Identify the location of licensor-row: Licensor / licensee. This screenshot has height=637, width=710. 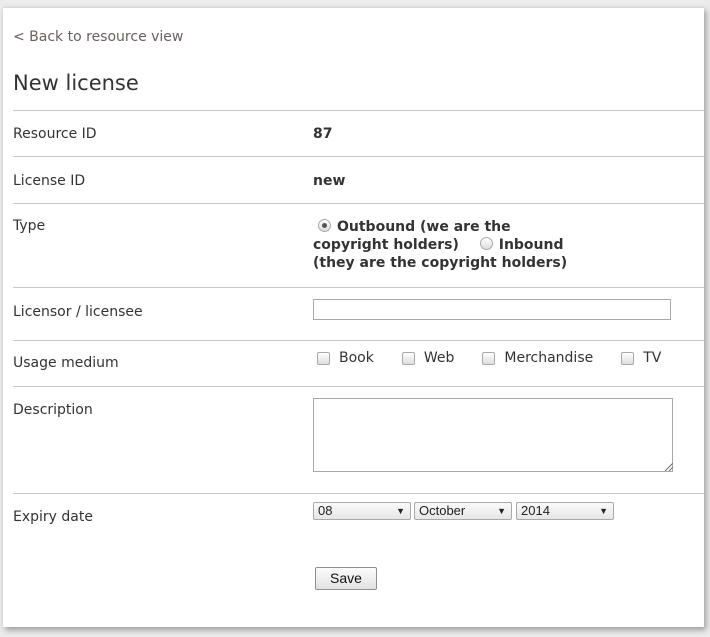
(358, 314).